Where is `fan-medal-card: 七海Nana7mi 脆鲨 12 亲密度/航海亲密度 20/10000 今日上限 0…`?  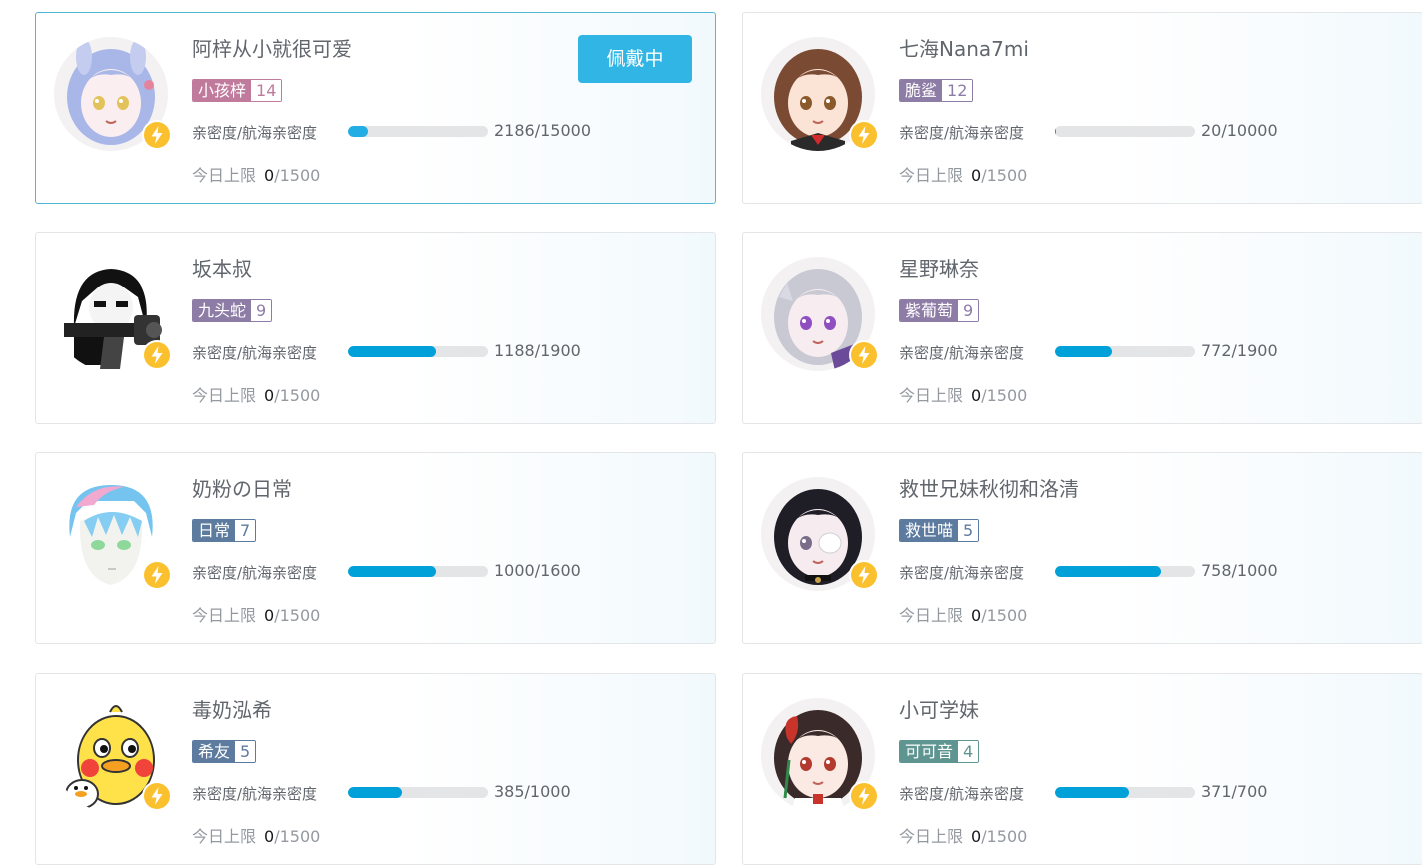 fan-medal-card: 七海Nana7mi 脆鲨 12 亲密度/航海亲密度 20/10000 今日上限 0… is located at coordinates (1082, 108).